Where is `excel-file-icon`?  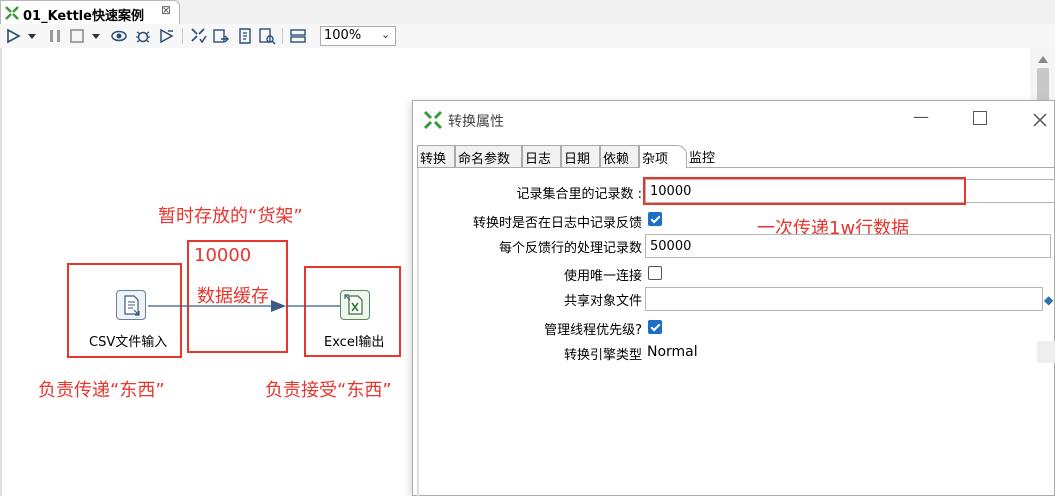
excel-file-icon is located at coordinates (353, 304).